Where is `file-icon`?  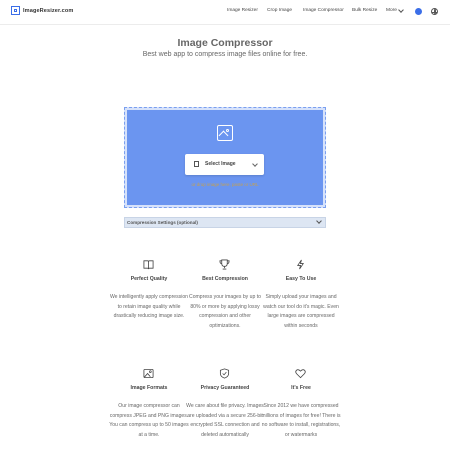
file-icon is located at coordinates (196, 164).